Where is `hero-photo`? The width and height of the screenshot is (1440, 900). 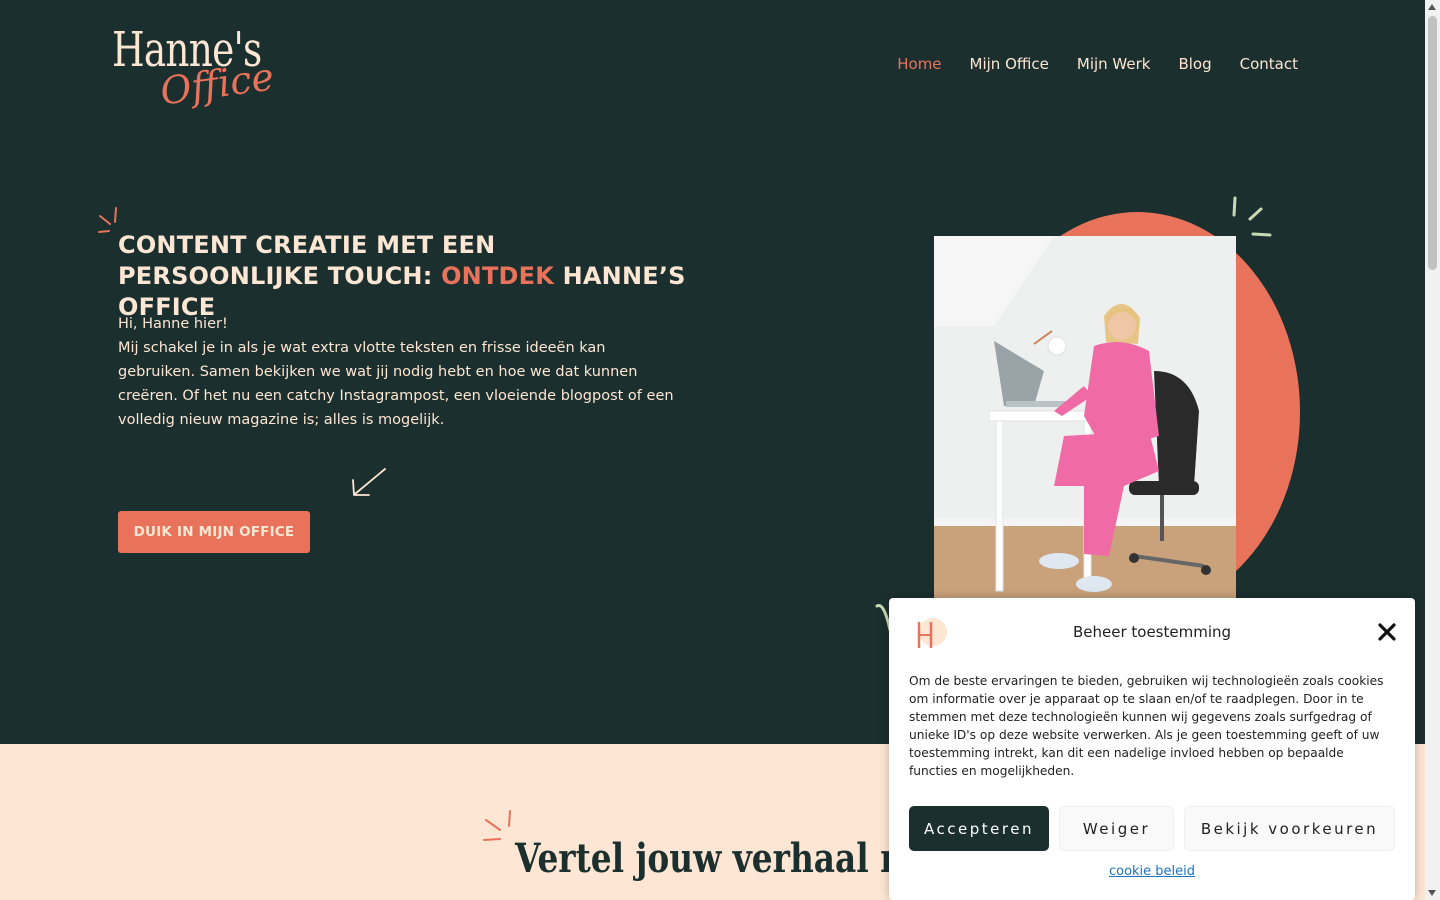 hero-photo is located at coordinates (1085, 417).